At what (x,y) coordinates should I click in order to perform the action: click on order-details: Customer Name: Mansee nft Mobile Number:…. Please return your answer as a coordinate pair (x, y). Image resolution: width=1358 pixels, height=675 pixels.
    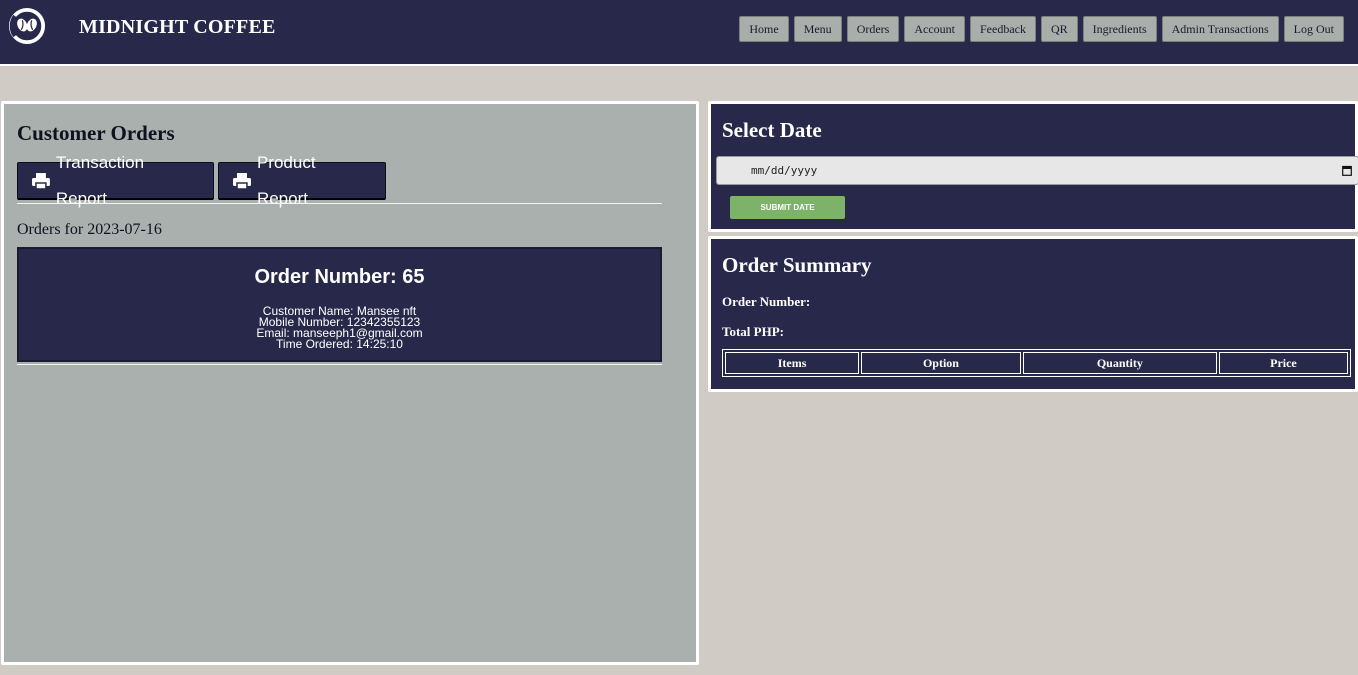
    Looking at the image, I should click on (339, 328).